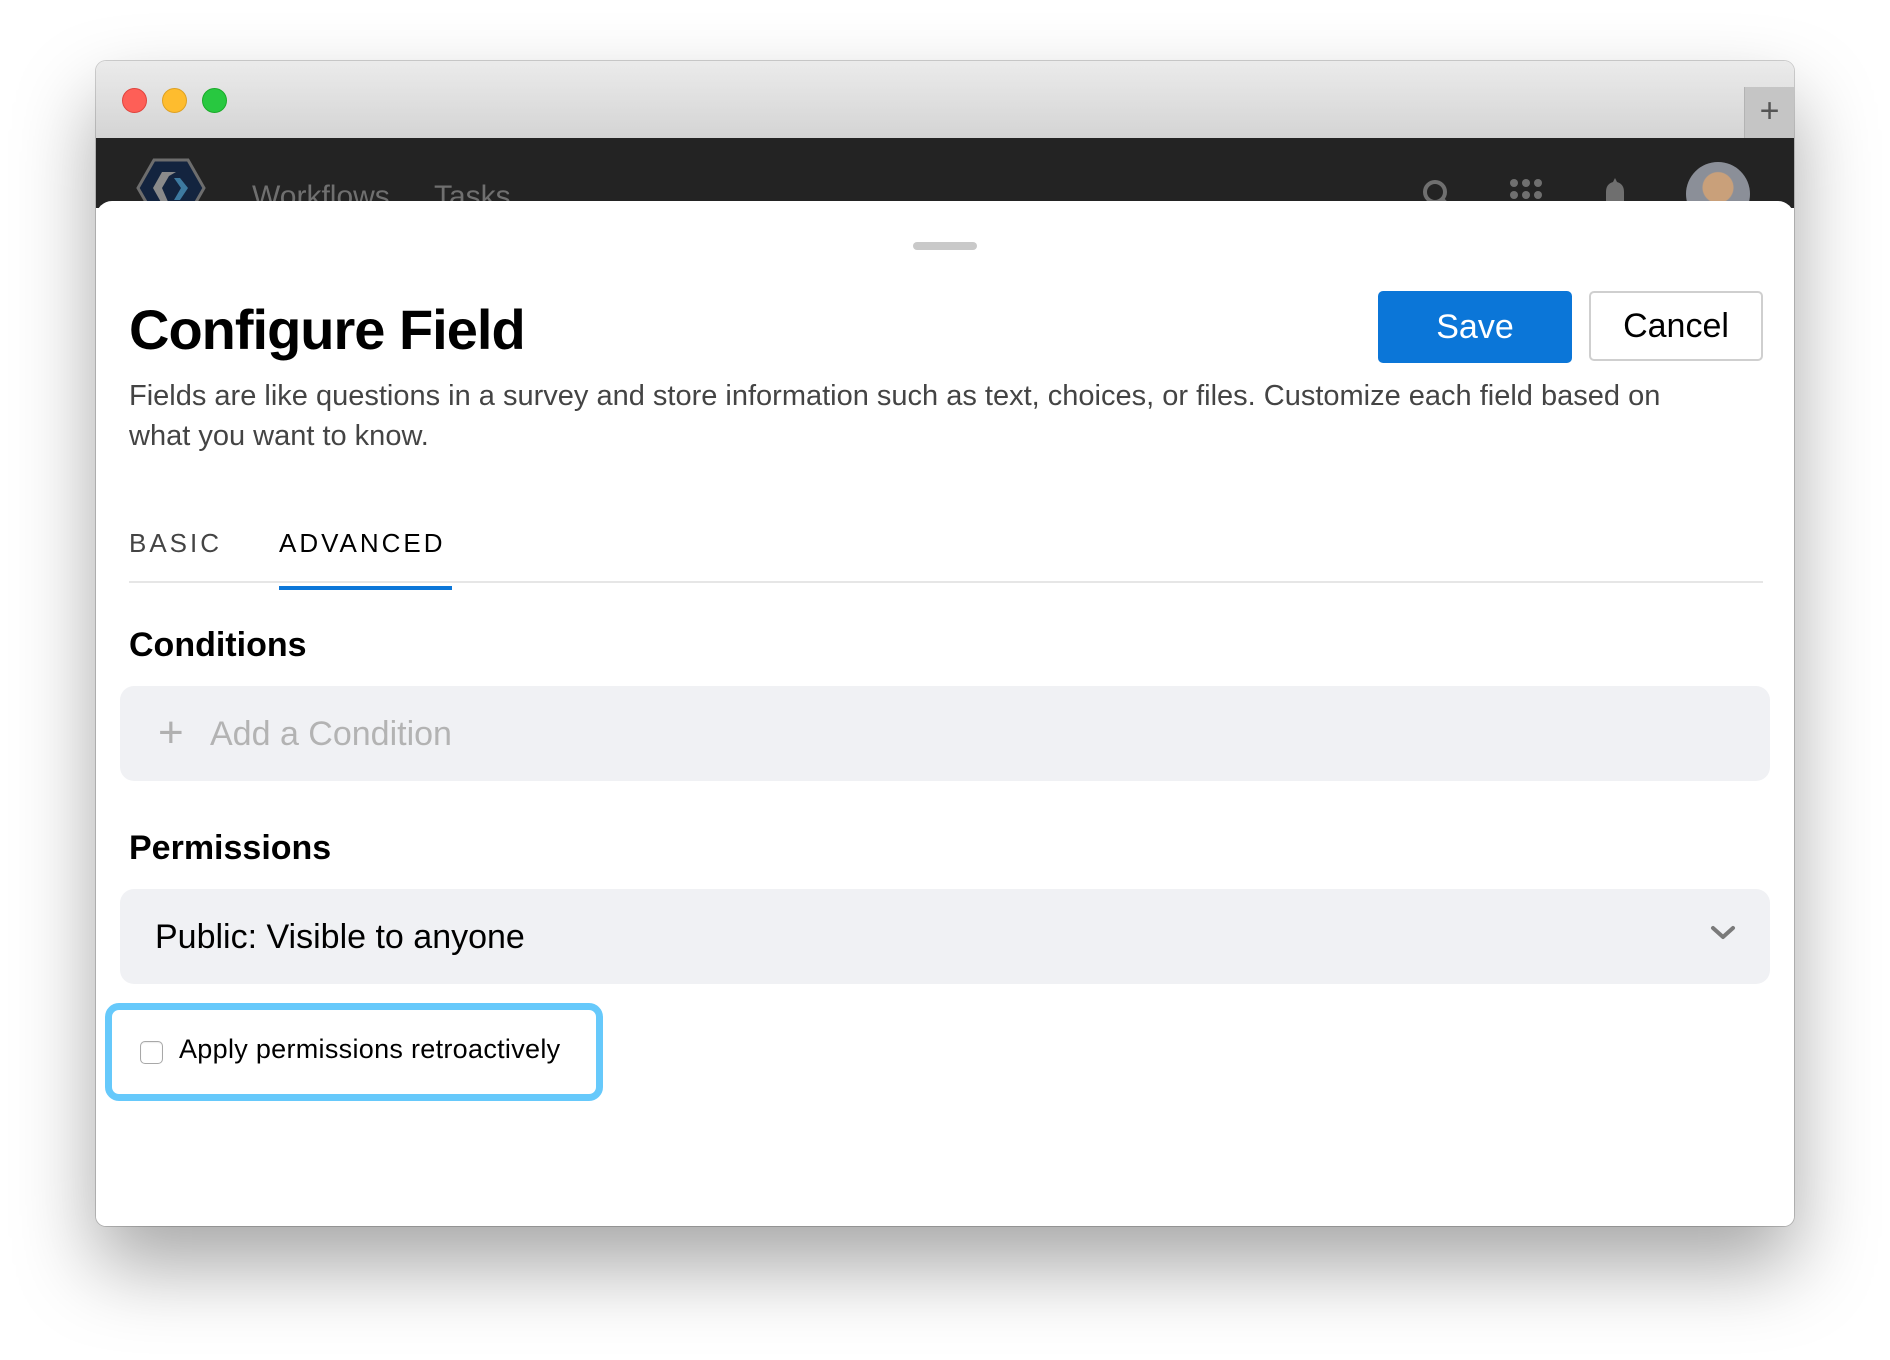  I want to click on maximize-window-button, so click(214, 100).